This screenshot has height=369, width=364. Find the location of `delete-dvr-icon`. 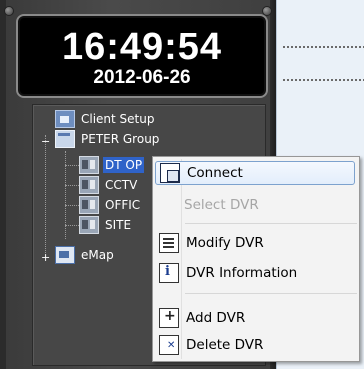

delete-dvr-icon is located at coordinates (169, 345).